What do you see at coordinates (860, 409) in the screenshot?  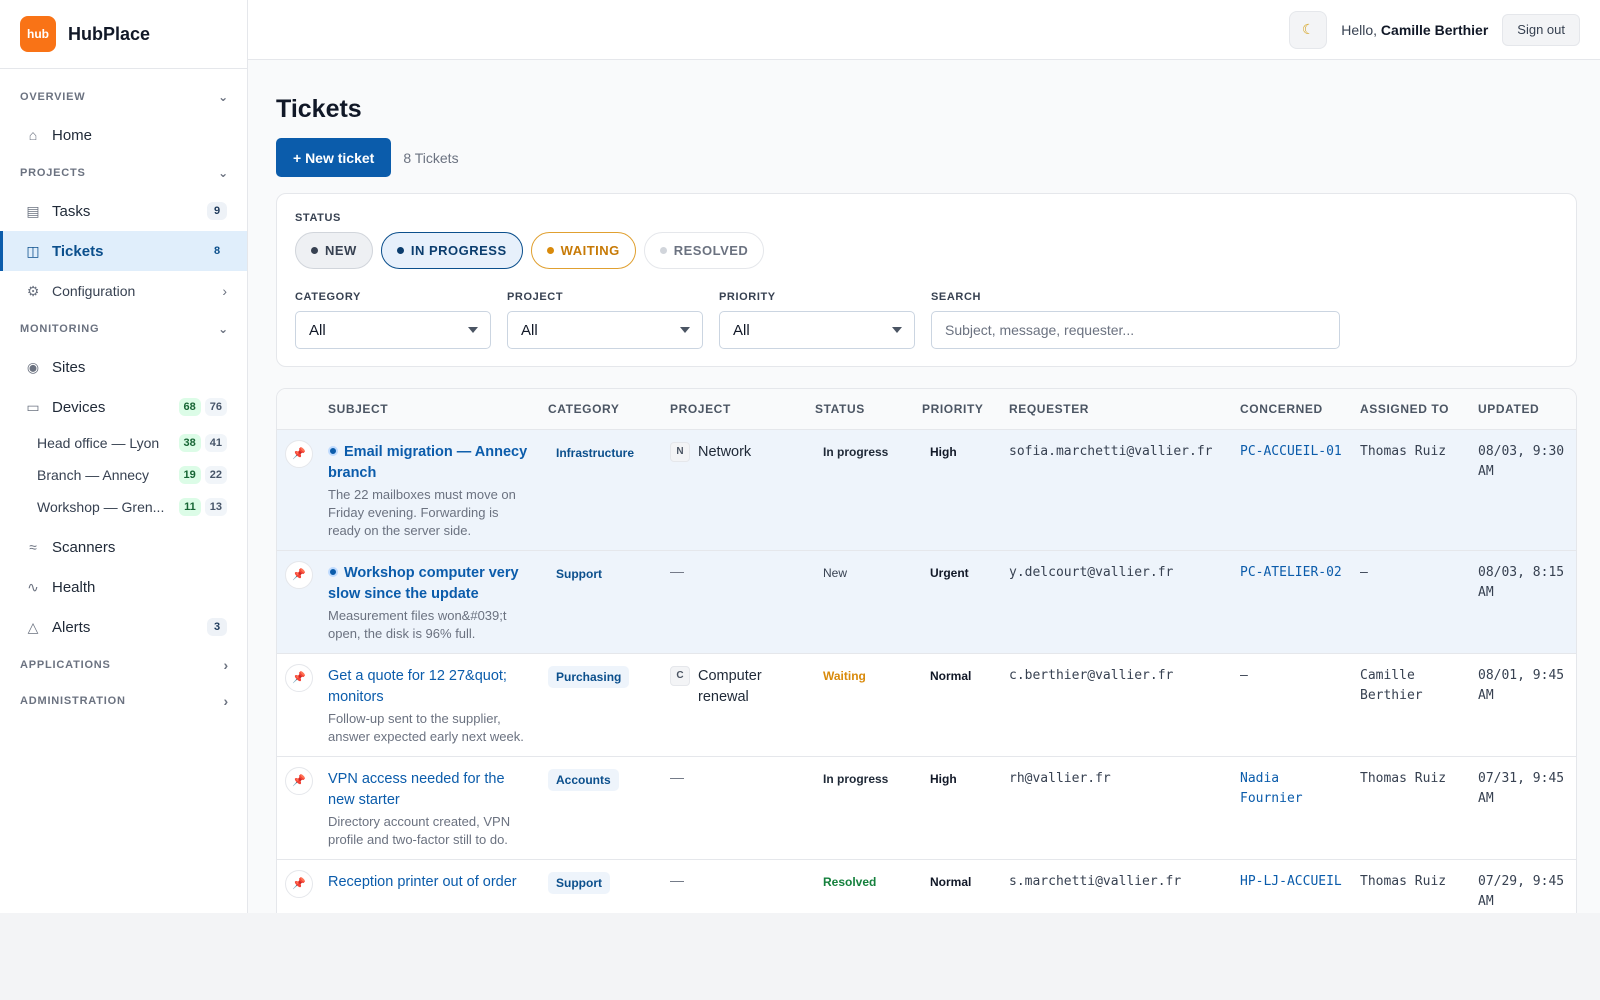 I see `column-header: STATUS` at bounding box center [860, 409].